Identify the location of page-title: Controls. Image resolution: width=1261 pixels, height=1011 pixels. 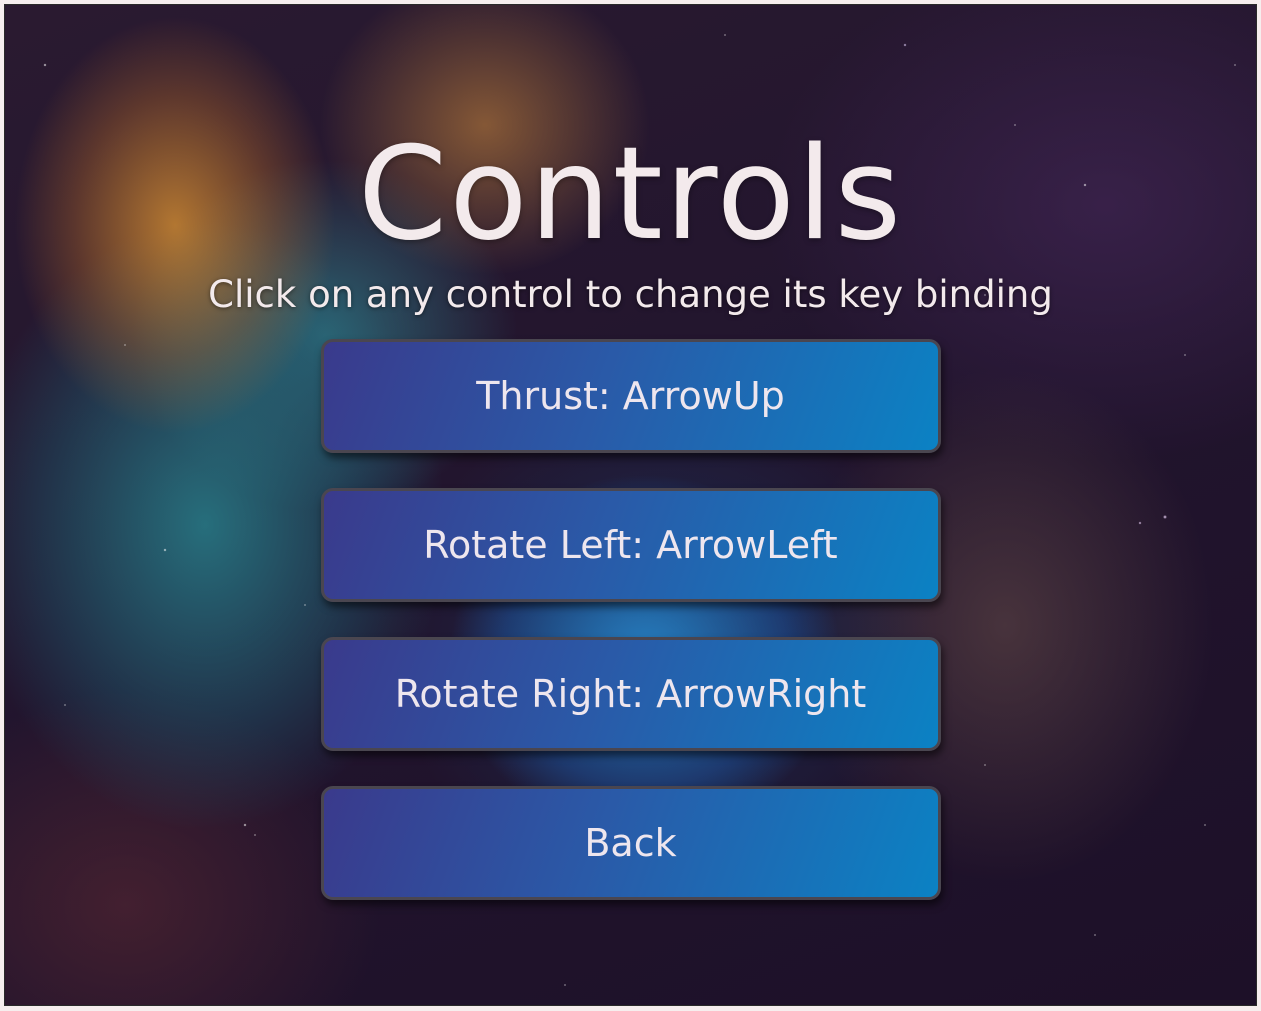
(630, 194).